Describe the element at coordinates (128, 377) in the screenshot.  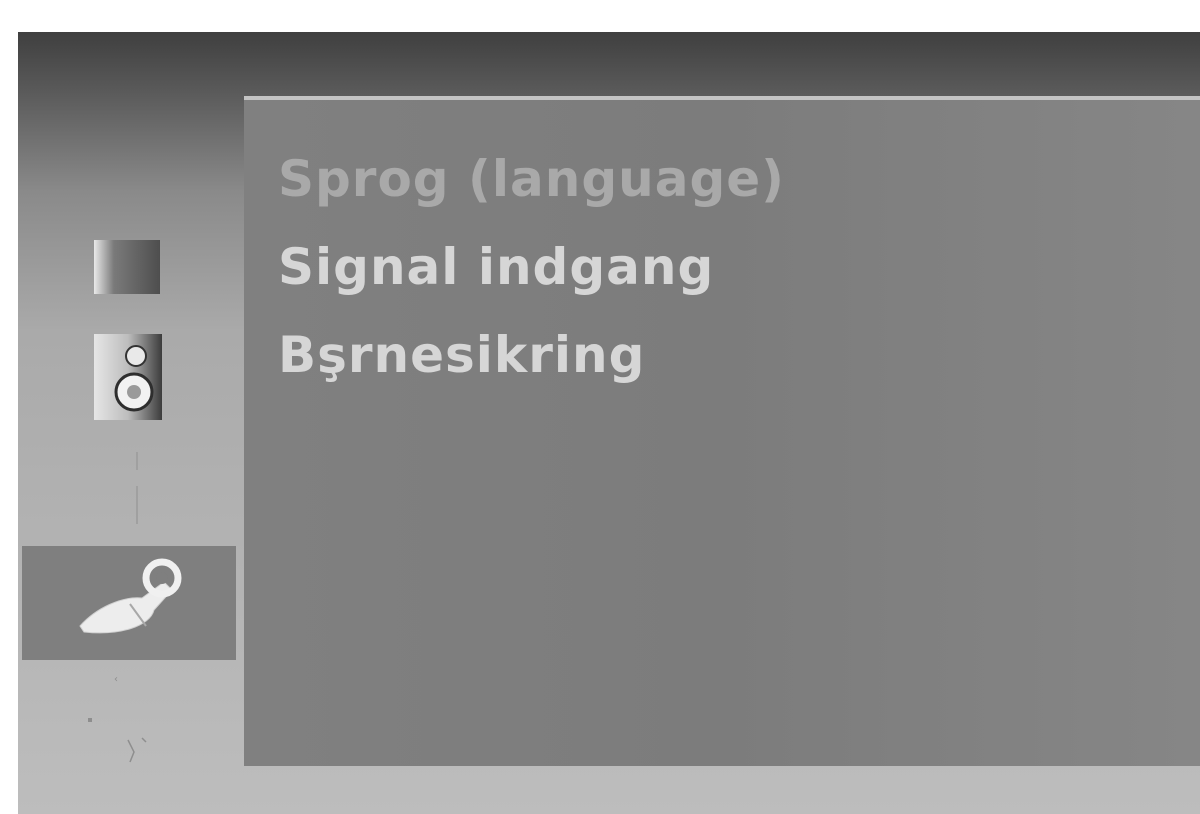
I see `speaker-icon` at that location.